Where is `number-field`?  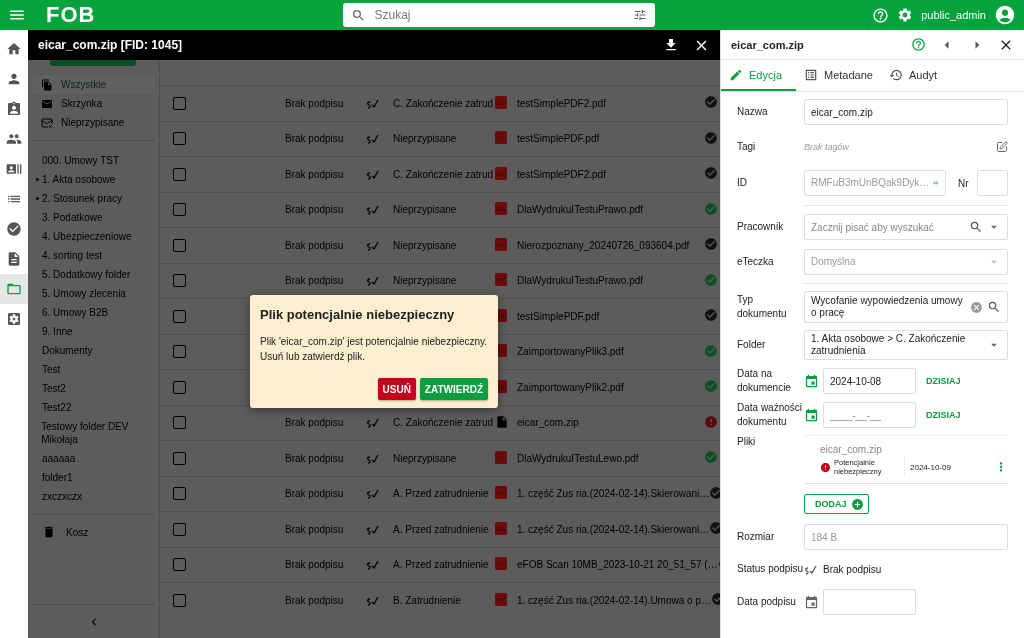 number-field is located at coordinates (992, 183).